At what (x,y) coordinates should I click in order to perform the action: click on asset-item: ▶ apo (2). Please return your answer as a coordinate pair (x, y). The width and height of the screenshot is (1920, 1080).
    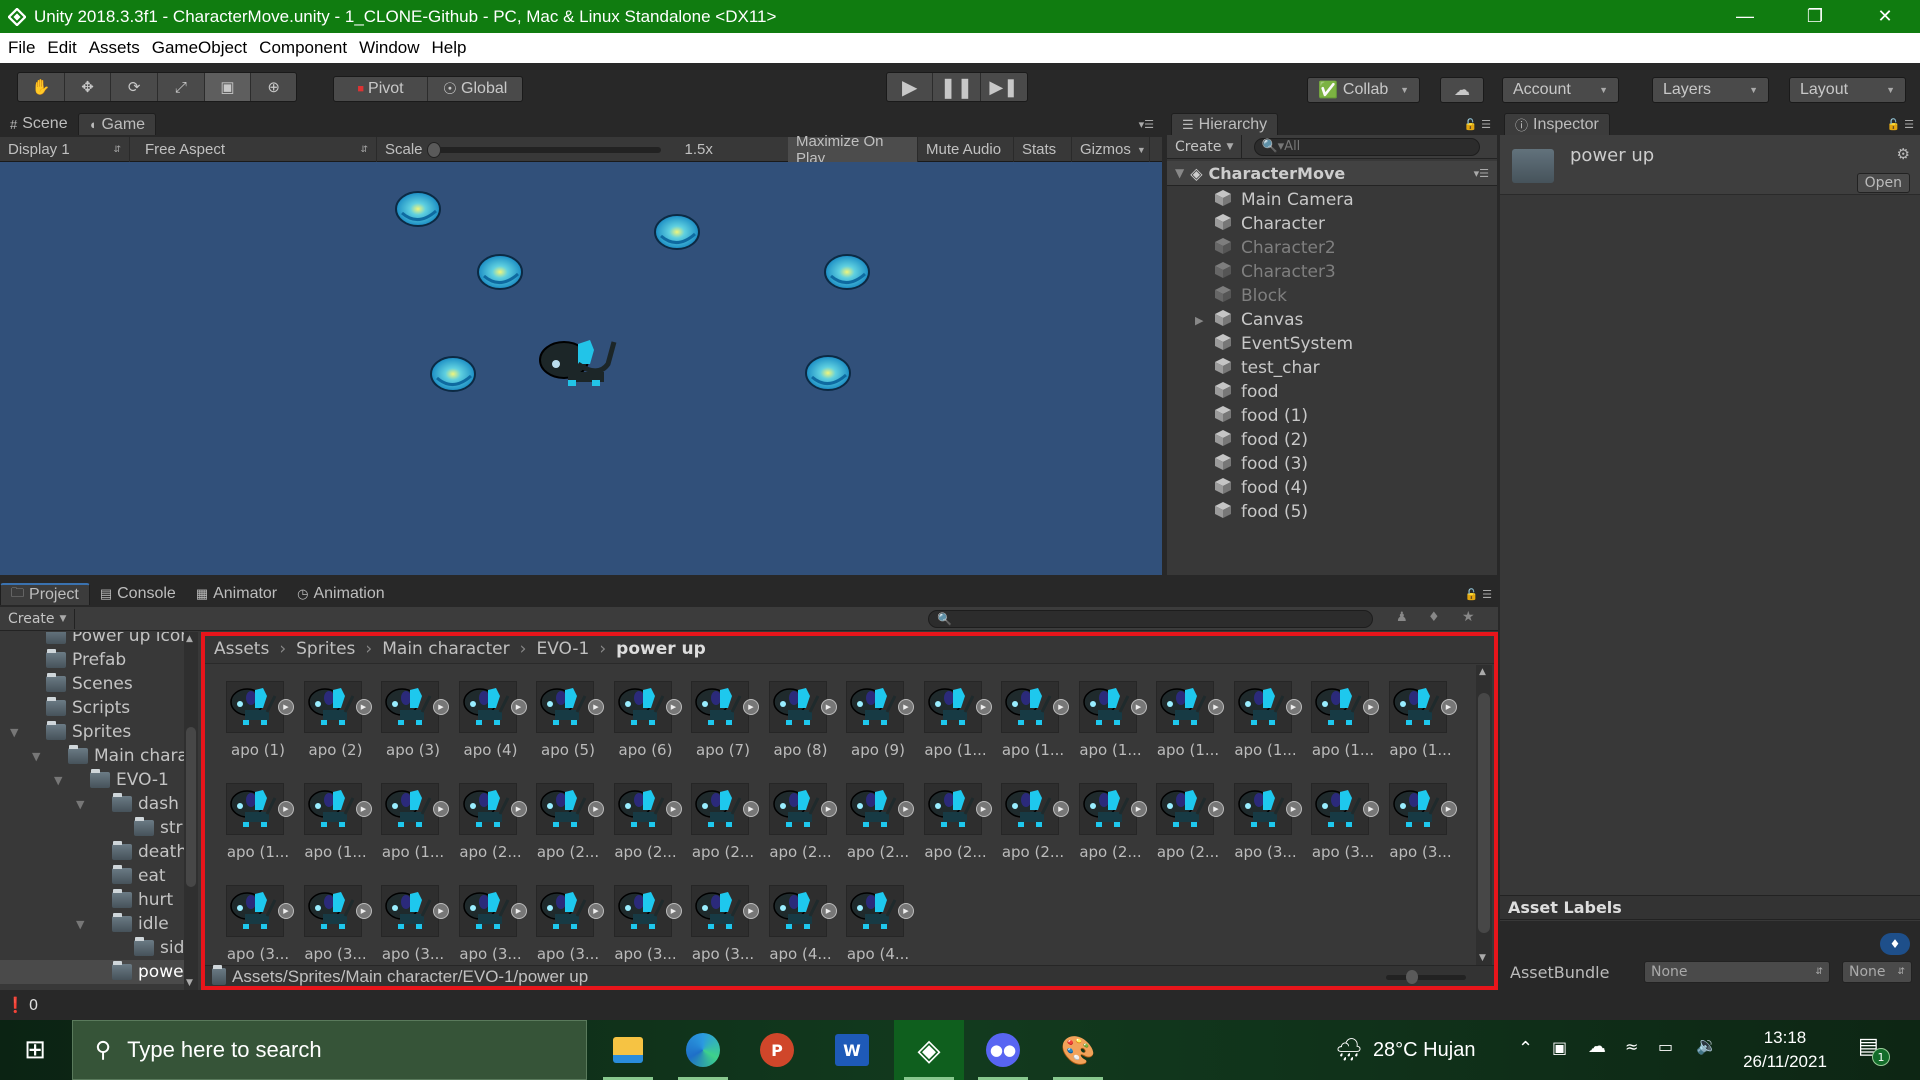
    Looking at the image, I should click on (338, 728).